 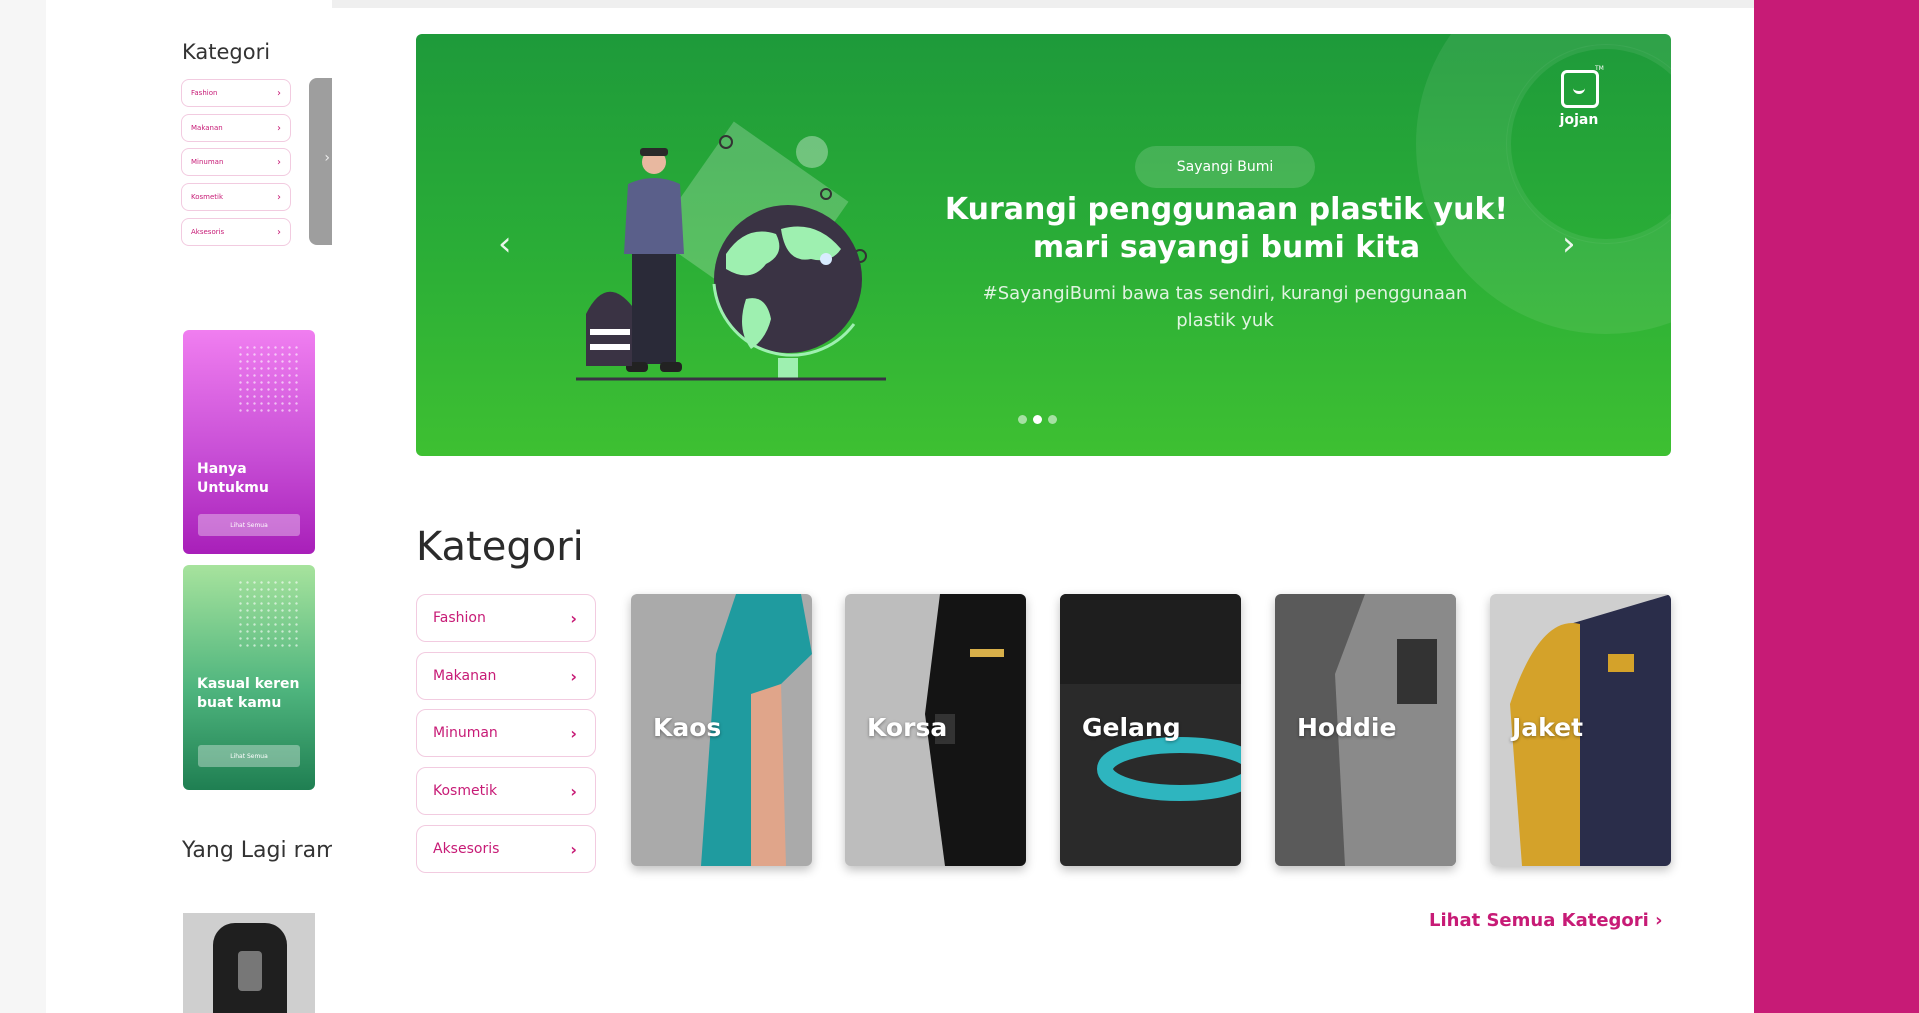 I want to click on promo-card-hanya-untukmu: Hanya Untukmu Lihat Semua, so click(x=249, y=442).